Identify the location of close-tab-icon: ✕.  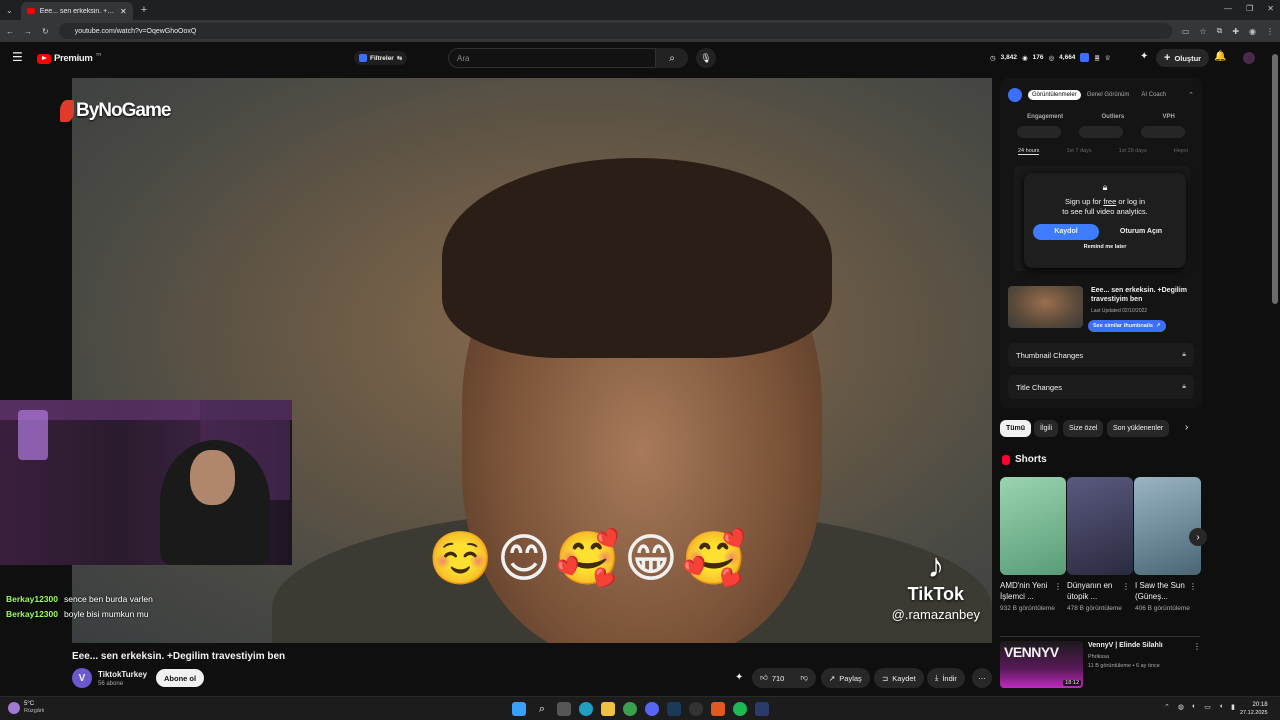
(123, 11).